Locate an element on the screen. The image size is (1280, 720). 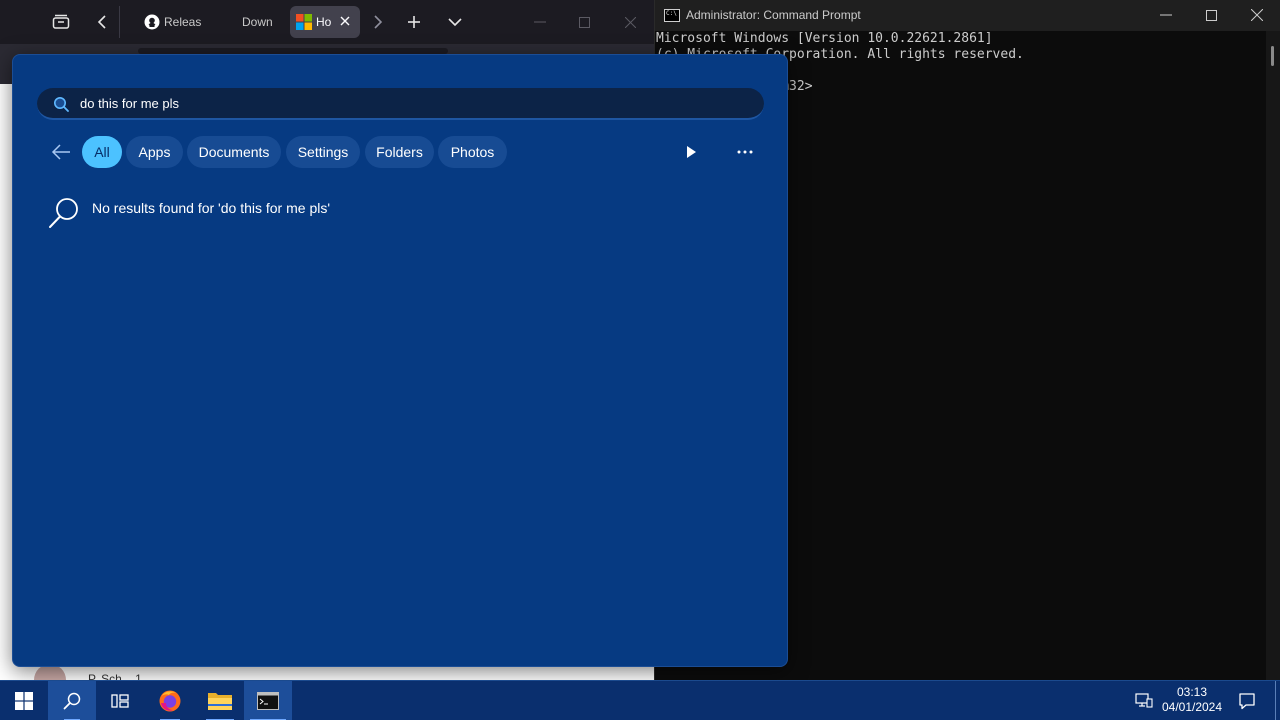
cmd-scrollbar is located at coordinates (1273, 355).